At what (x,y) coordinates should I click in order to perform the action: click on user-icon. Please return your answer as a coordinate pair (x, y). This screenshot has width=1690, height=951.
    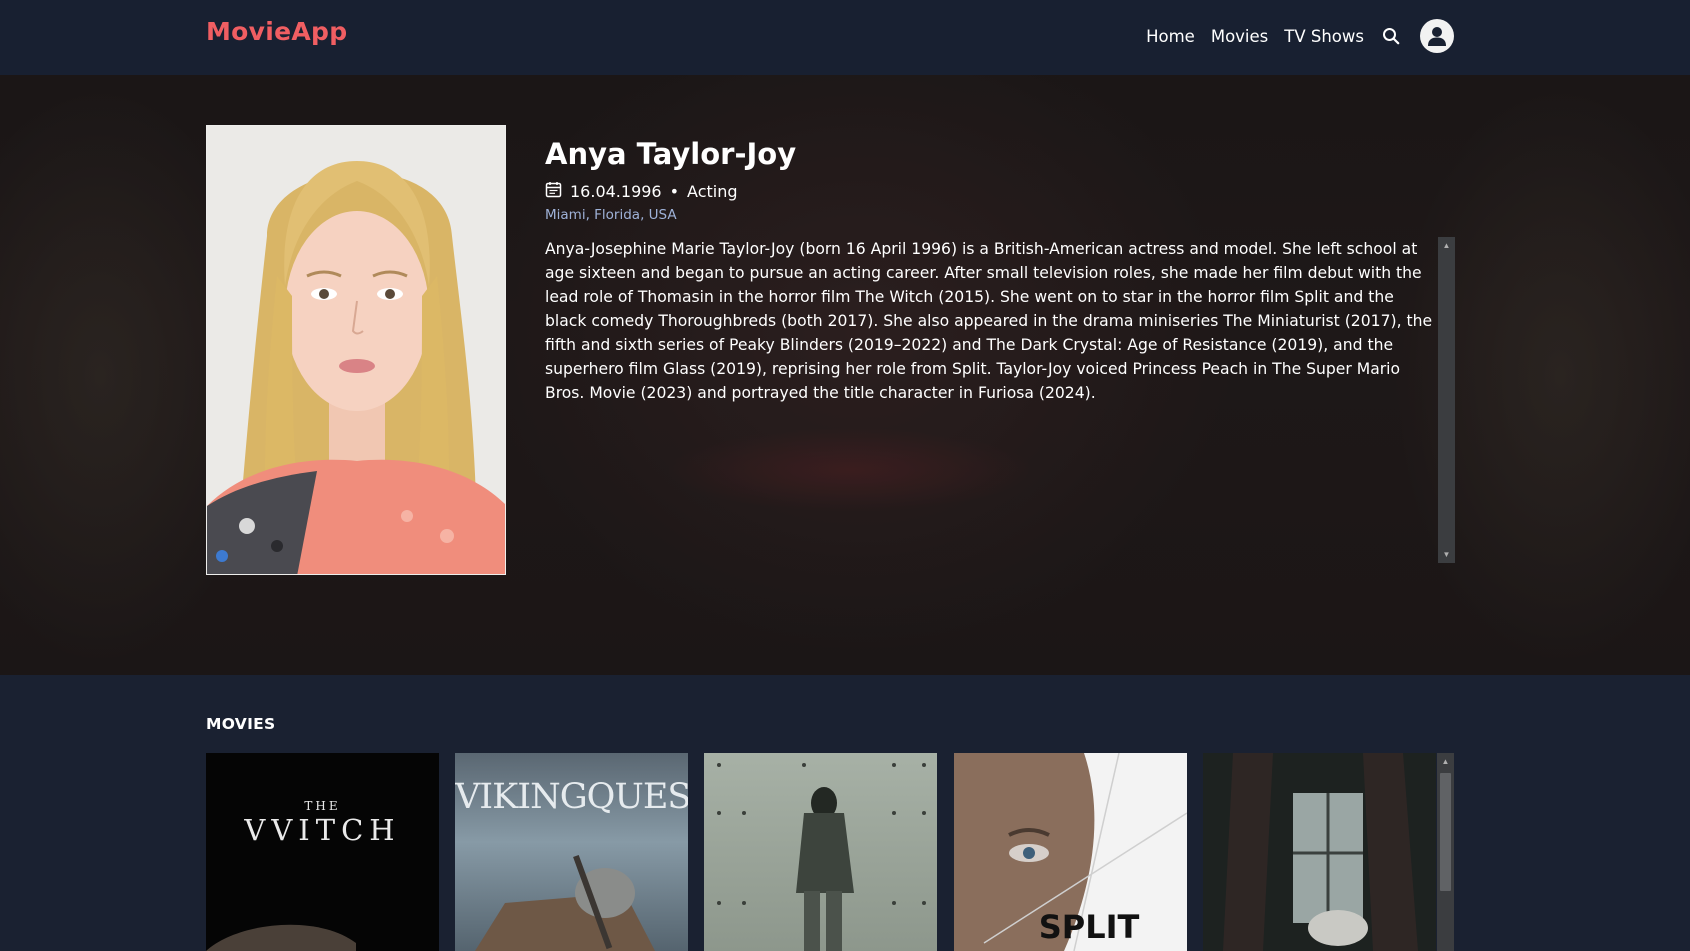
    Looking at the image, I should click on (1437, 36).